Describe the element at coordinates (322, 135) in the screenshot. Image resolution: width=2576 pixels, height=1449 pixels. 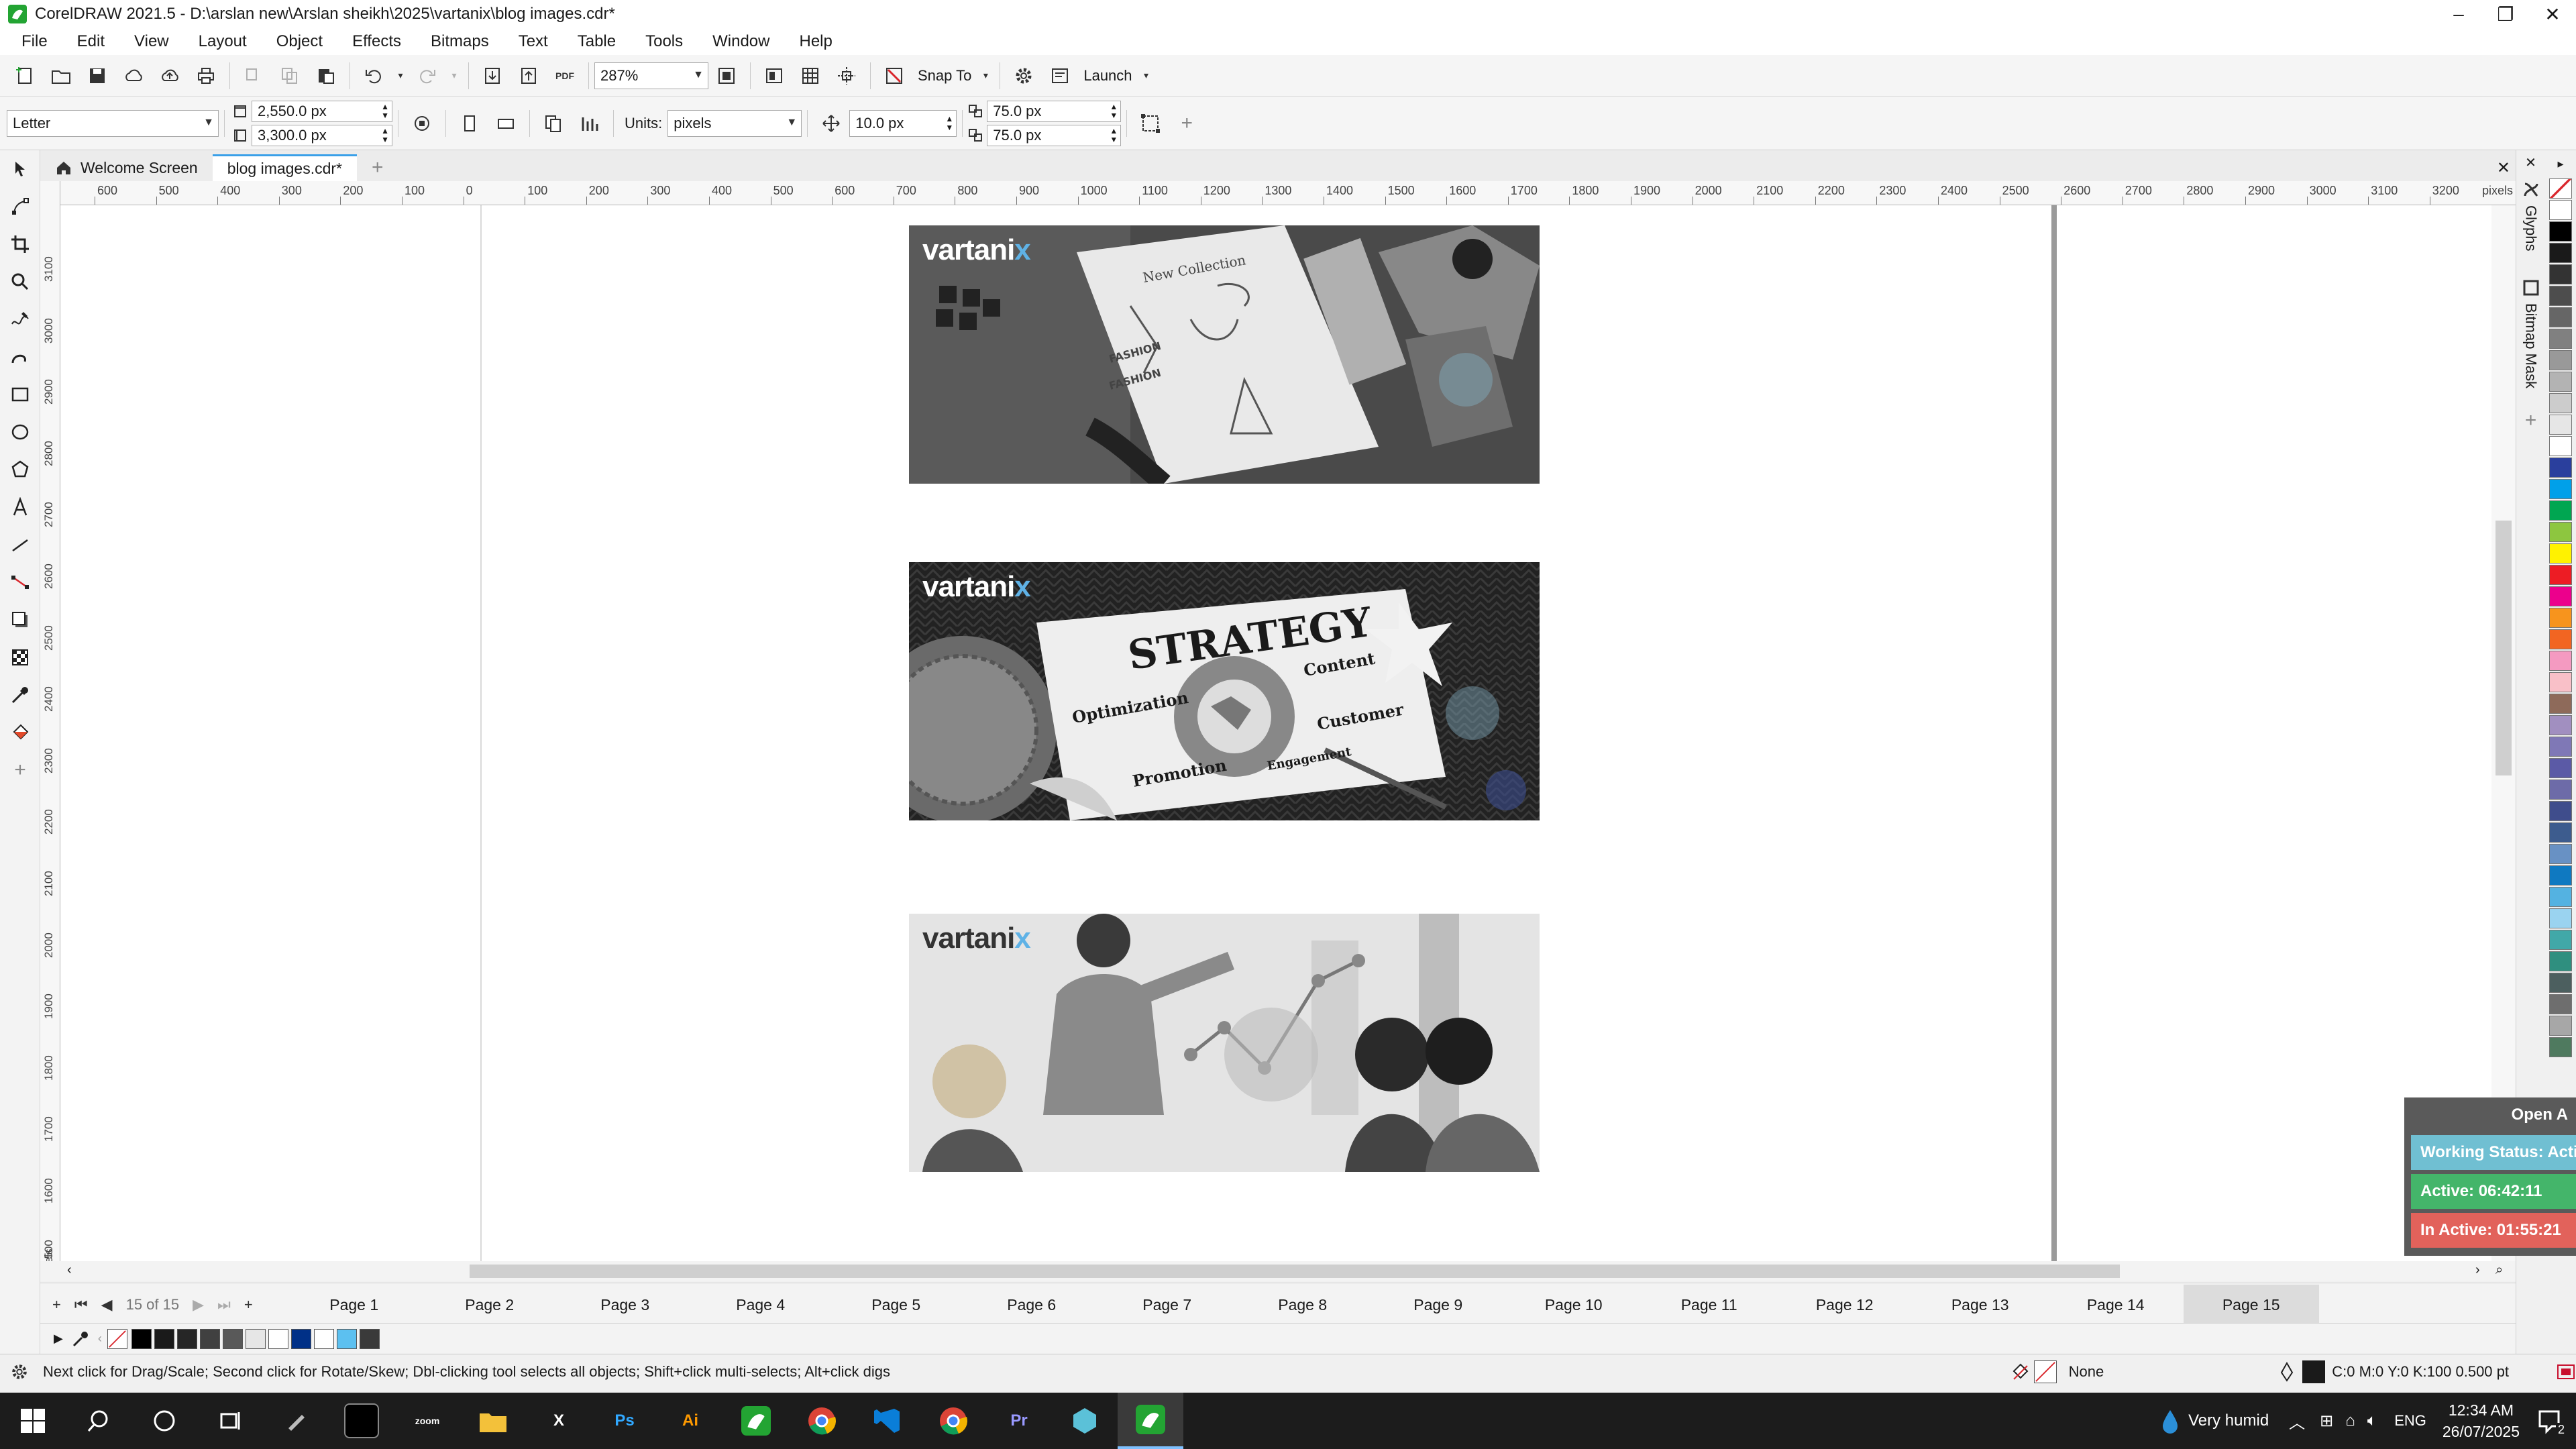
I see `page-height-input: 3,300.0 px ▲ ▼` at that location.